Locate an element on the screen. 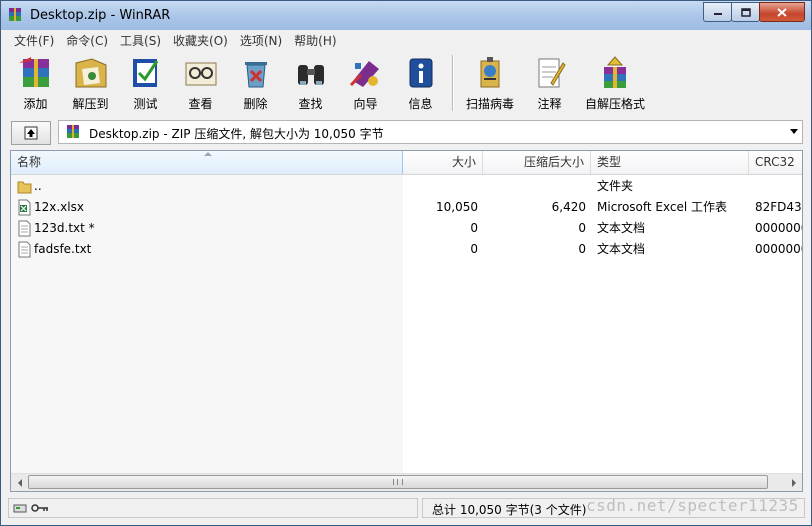 The width and height of the screenshot is (812, 526). menu-bar: 文件(F) 命令(C) 工具(S) 收藏夹(O) 选项(N) 帮助(H) is located at coordinates (406, 40).